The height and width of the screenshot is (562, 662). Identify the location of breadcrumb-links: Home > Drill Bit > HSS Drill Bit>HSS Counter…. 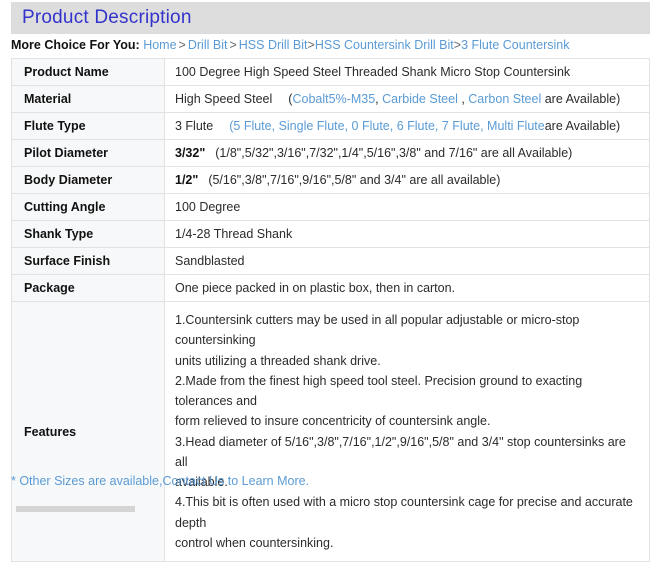
(356, 45).